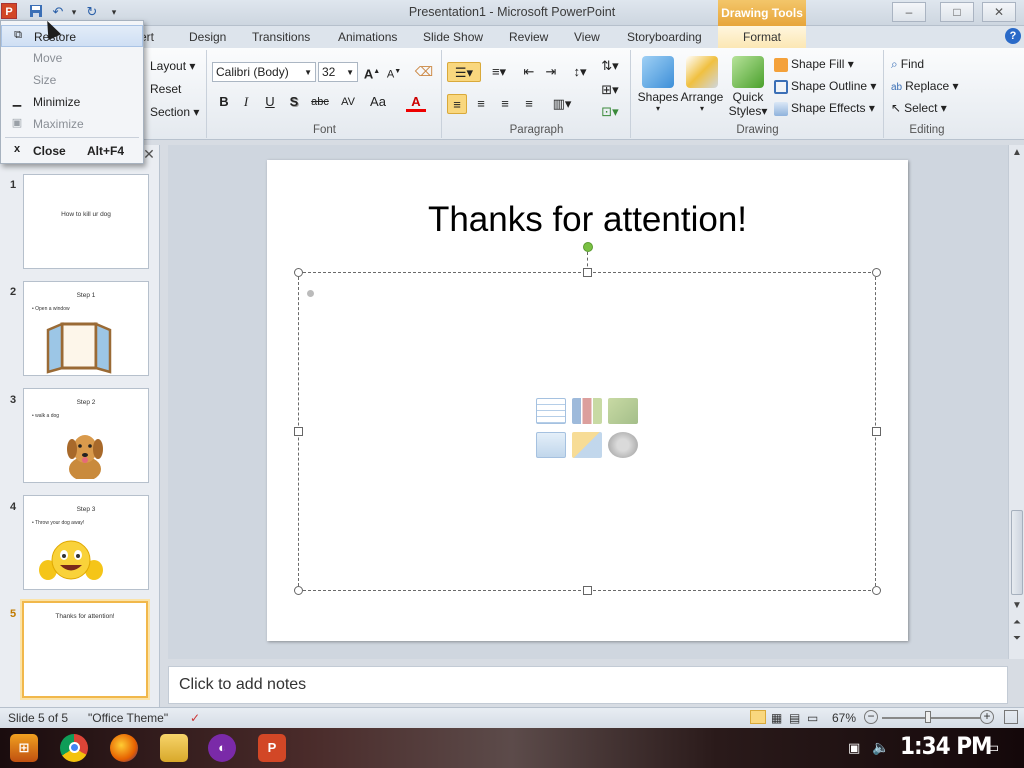 Image resolution: width=1024 pixels, height=768 pixels. What do you see at coordinates (149, 154) in the screenshot?
I see `close-pane-icon: ✕` at bounding box center [149, 154].